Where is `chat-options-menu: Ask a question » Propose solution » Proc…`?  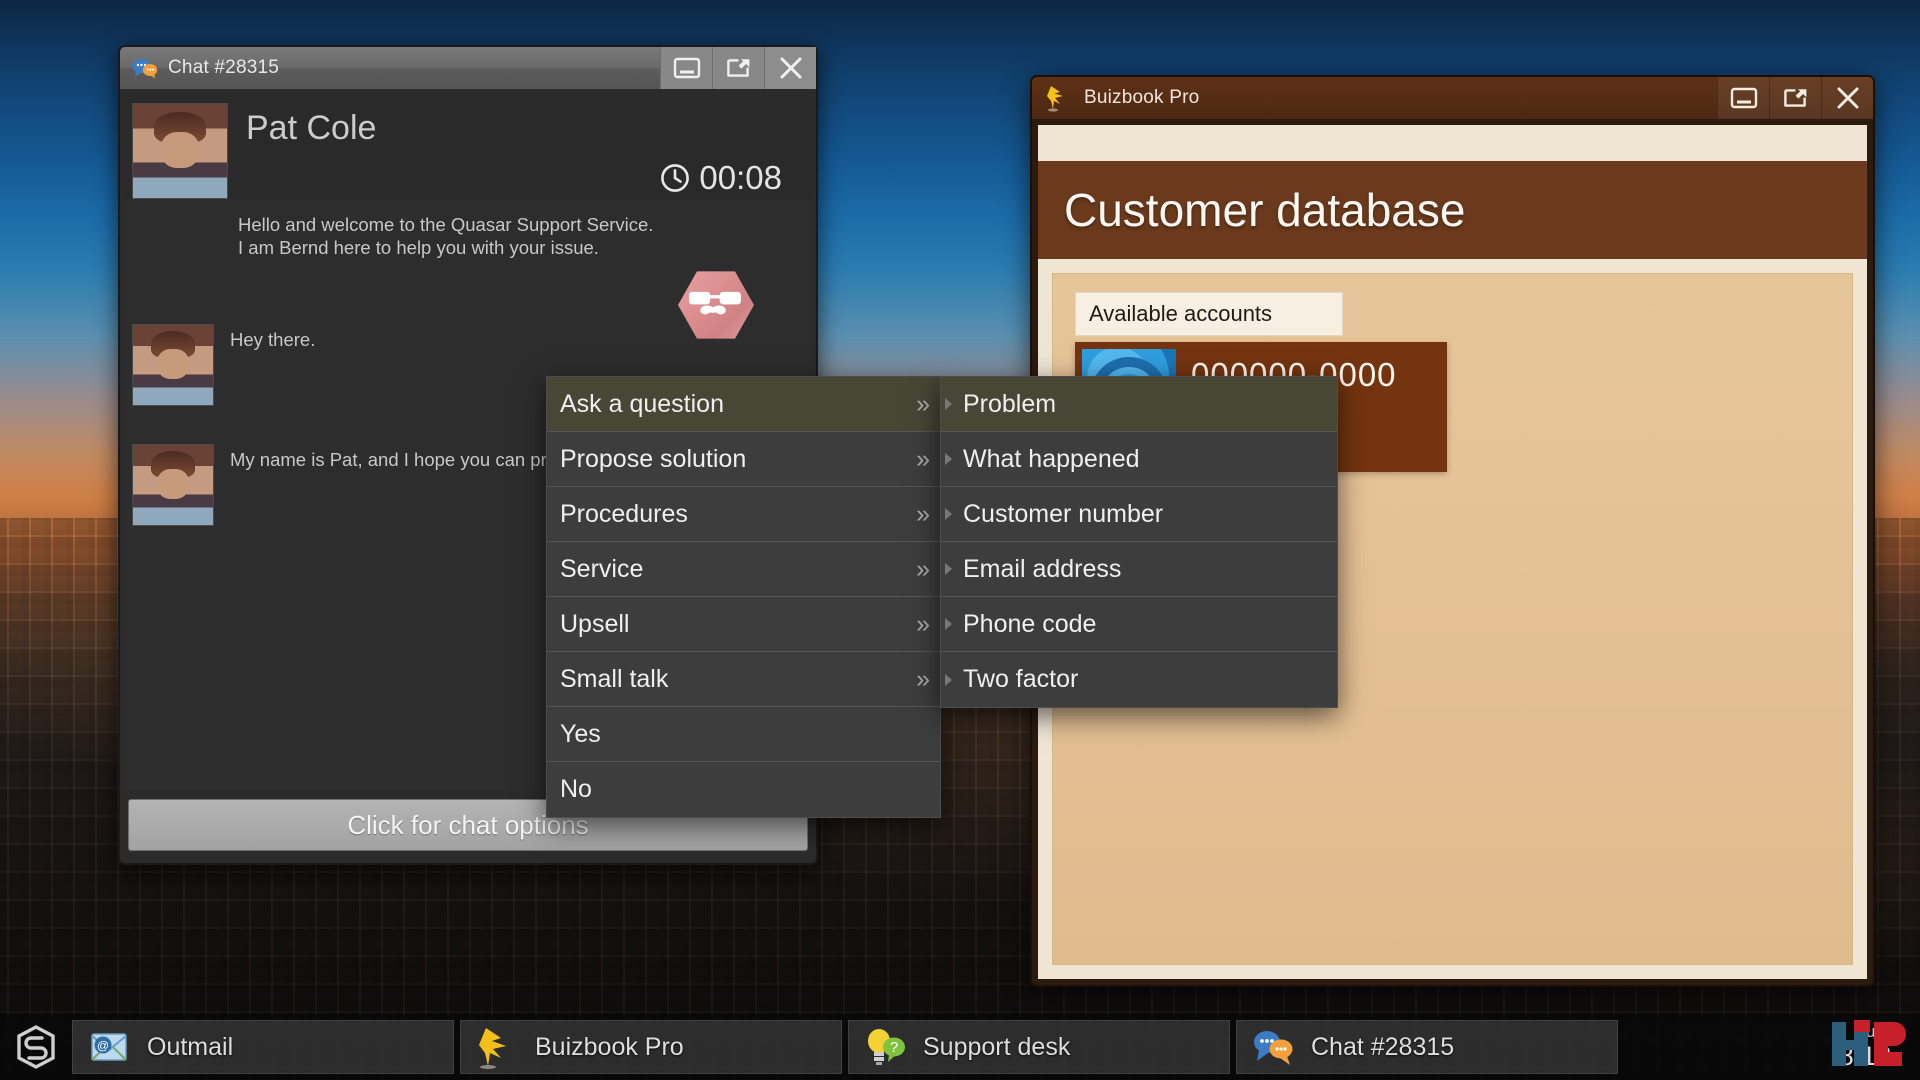
chat-options-menu: Ask a question » Propose solution » Proc… is located at coordinates (743, 597).